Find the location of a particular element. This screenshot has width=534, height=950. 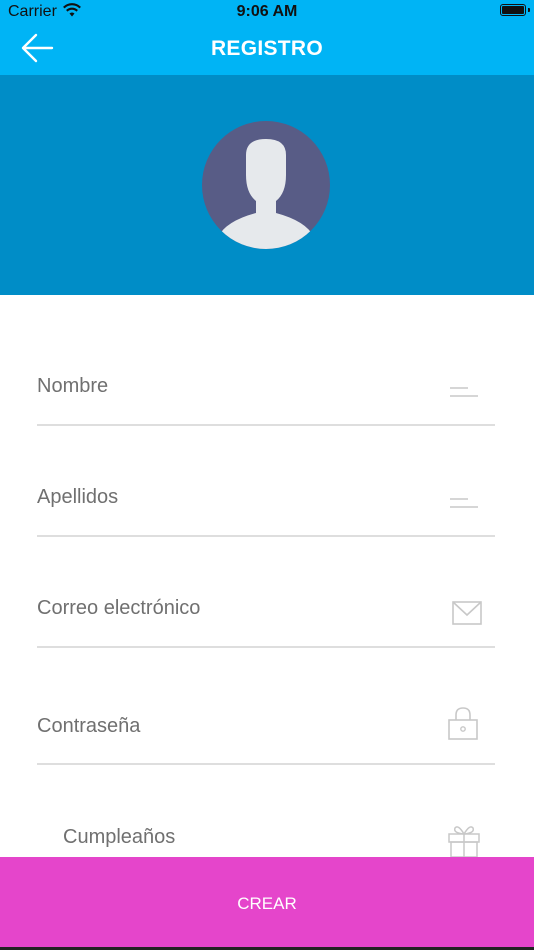

clock: 9:06 AM is located at coordinates (267, 11).